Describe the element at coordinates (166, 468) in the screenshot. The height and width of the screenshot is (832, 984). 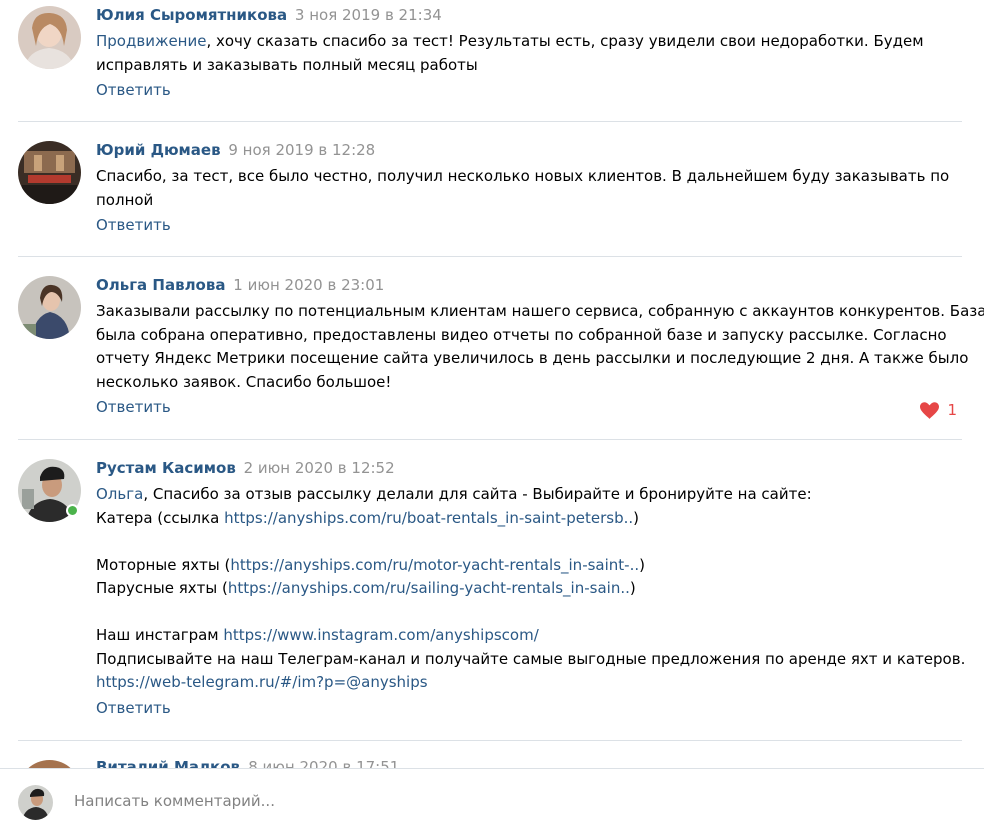
I see `comment-author: Рустам Касимов` at that location.